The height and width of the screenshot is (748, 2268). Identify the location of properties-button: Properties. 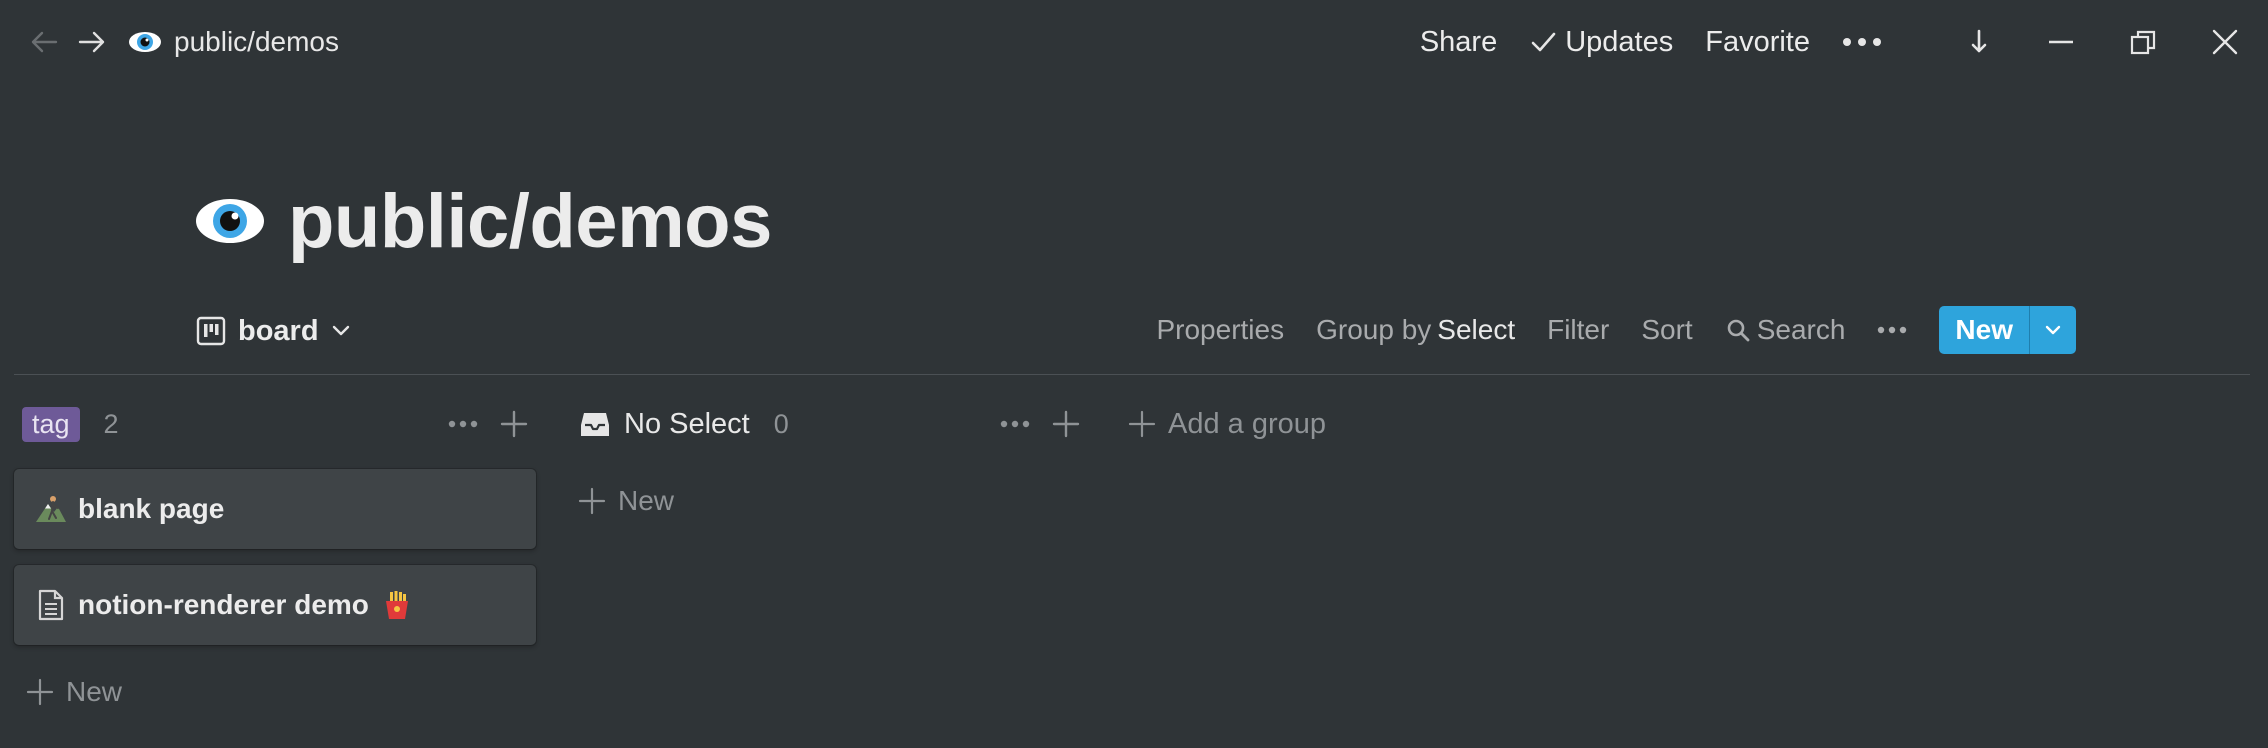
(1220, 330).